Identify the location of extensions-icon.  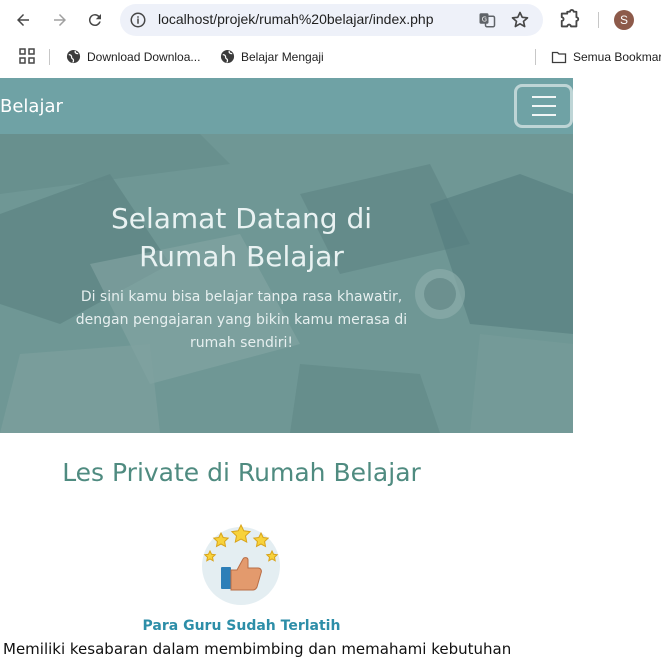
(570, 20).